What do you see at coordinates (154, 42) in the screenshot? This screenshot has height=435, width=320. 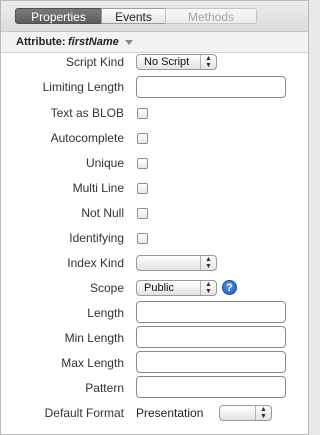 I see `attribute-header: Attribute: firstName` at bounding box center [154, 42].